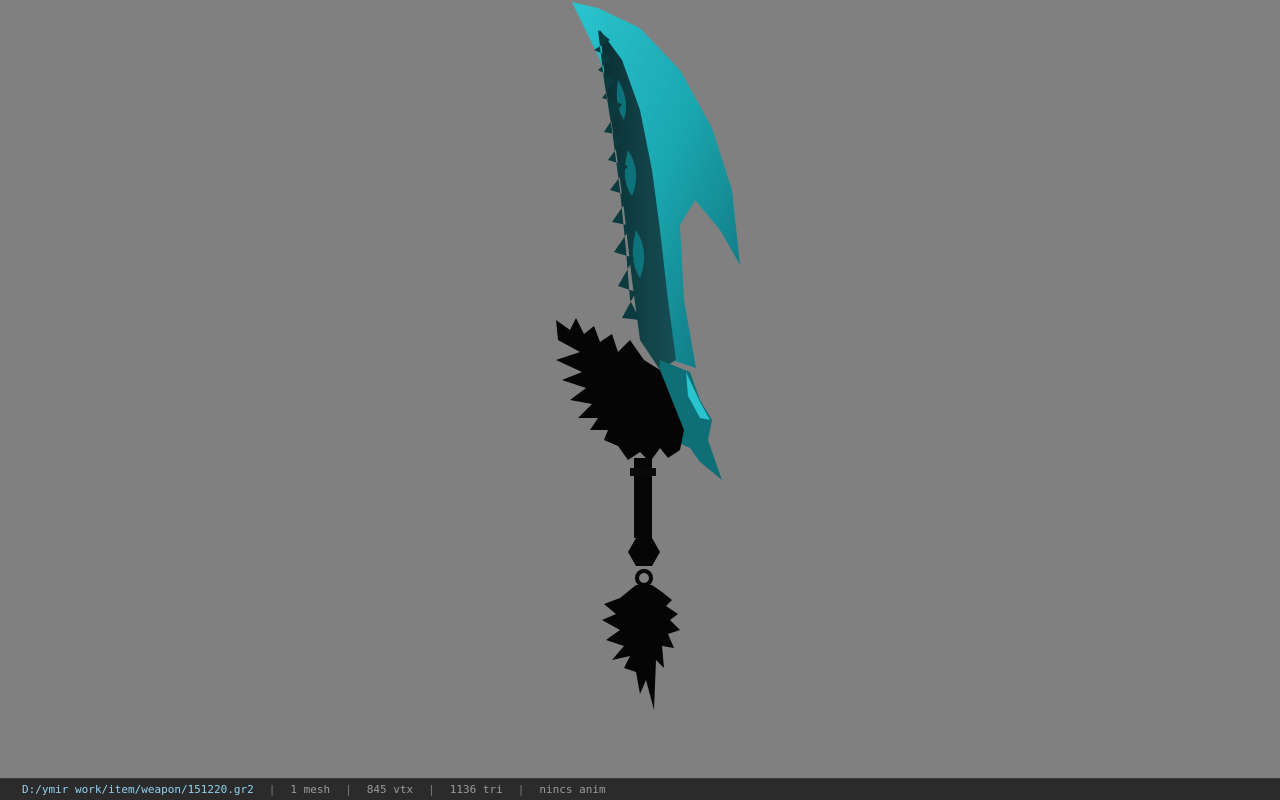  Describe the element at coordinates (390, 789) in the screenshot. I see `vertex-count: 845 vtx` at that location.